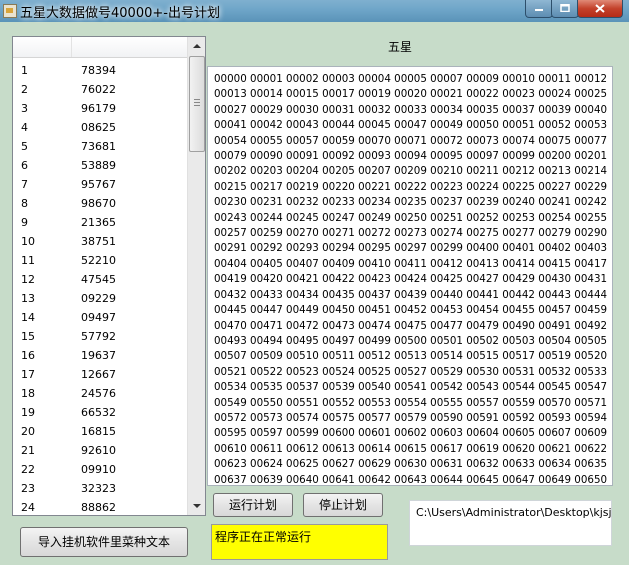 The width and height of the screenshot is (629, 565). I want to click on row-value: 96179, so click(98, 108).